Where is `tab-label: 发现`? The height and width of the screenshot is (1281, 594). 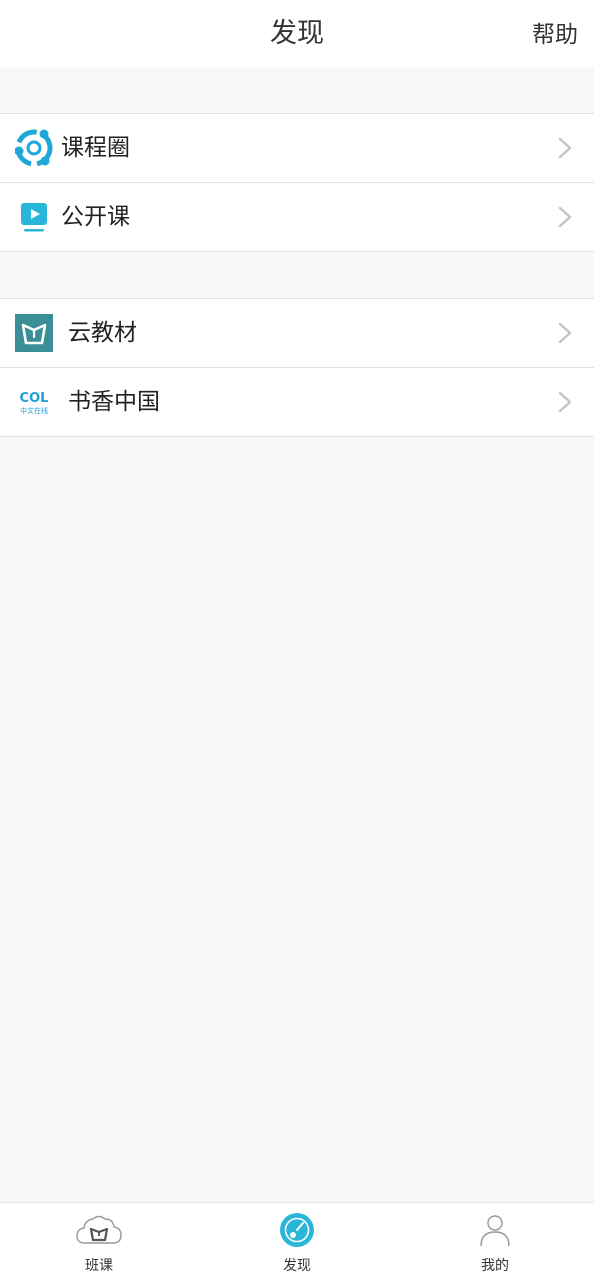 tab-label: 发现 is located at coordinates (297, 1266).